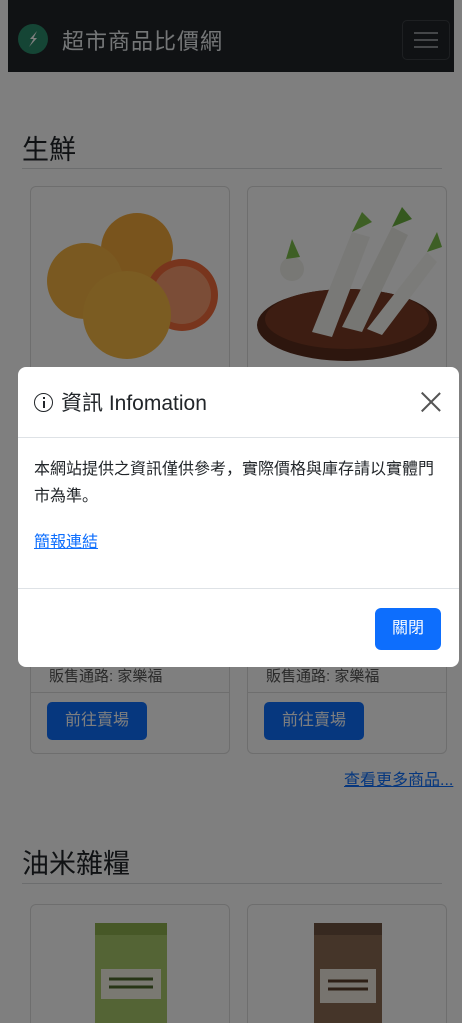  What do you see at coordinates (238, 402) in the screenshot?
I see `modal-header: 資訊 Infomation` at bounding box center [238, 402].